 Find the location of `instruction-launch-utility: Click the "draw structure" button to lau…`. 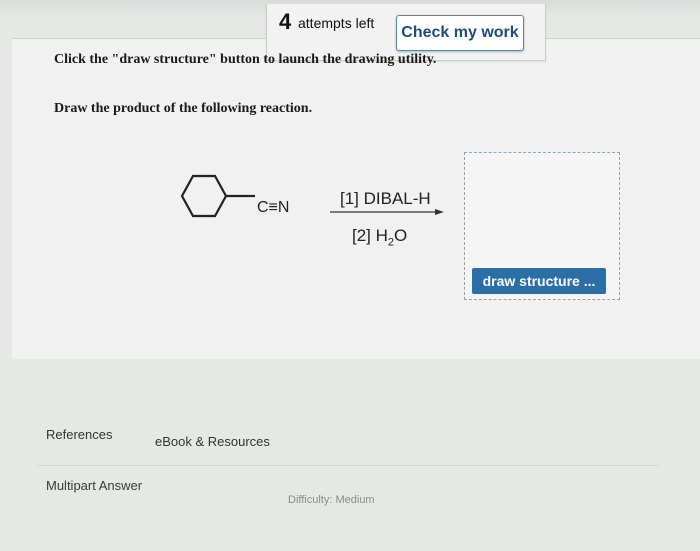

instruction-launch-utility: Click the "draw structure" button to lau… is located at coordinates (245, 59).